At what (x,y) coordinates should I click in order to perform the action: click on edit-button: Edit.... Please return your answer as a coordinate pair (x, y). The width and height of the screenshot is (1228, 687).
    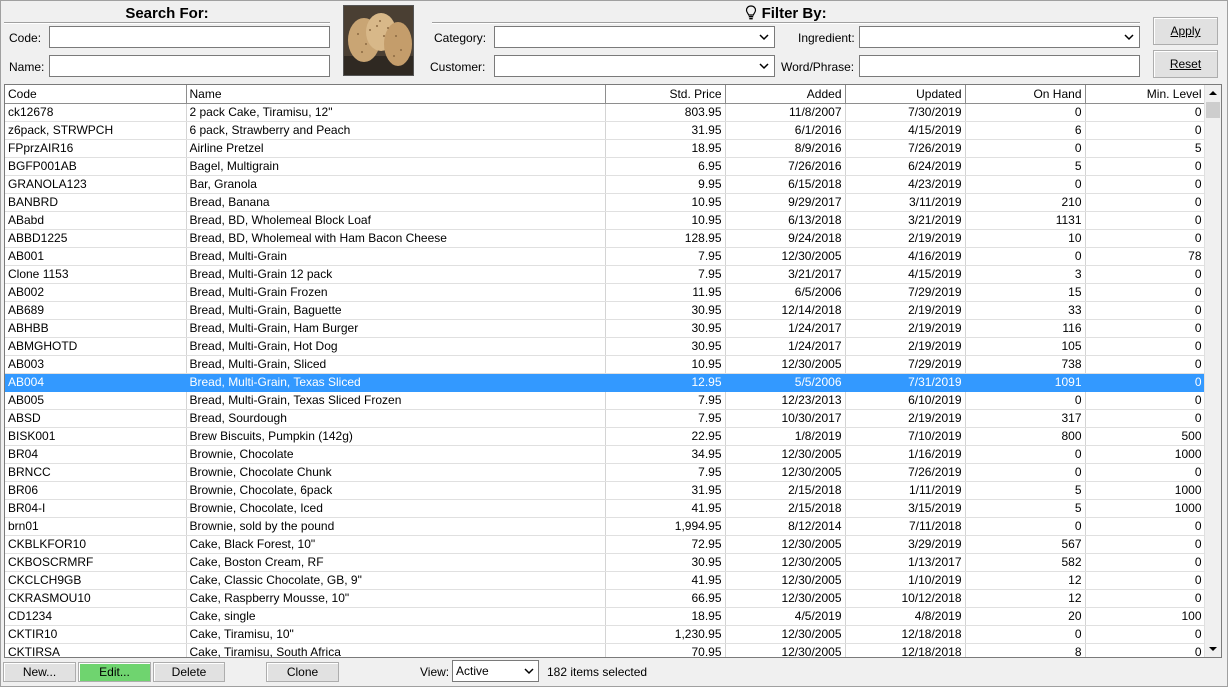
    Looking at the image, I should click on (114, 672).